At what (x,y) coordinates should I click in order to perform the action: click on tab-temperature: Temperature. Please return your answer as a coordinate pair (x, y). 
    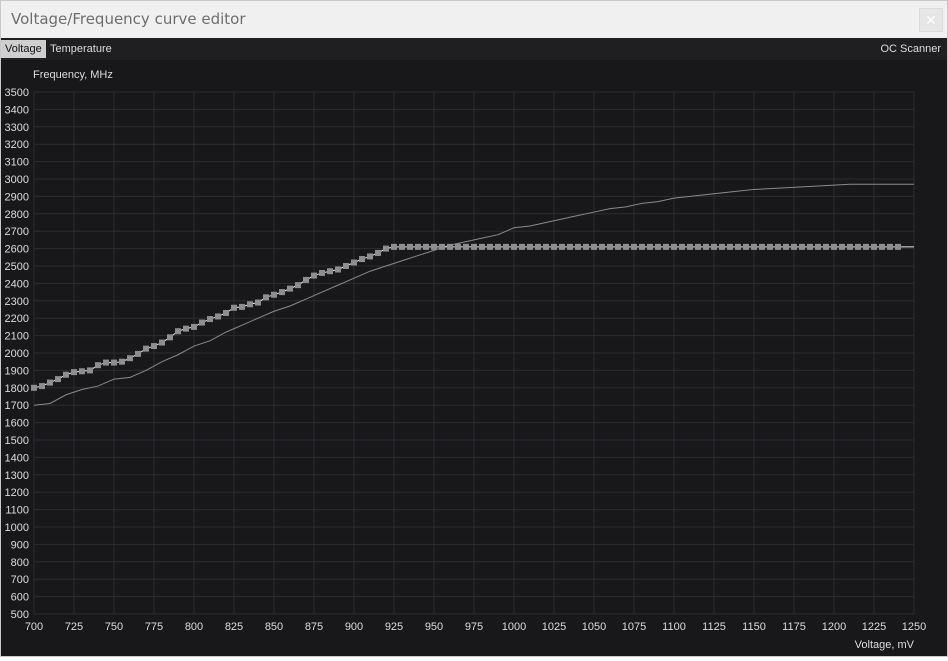
    Looking at the image, I should click on (81, 49).